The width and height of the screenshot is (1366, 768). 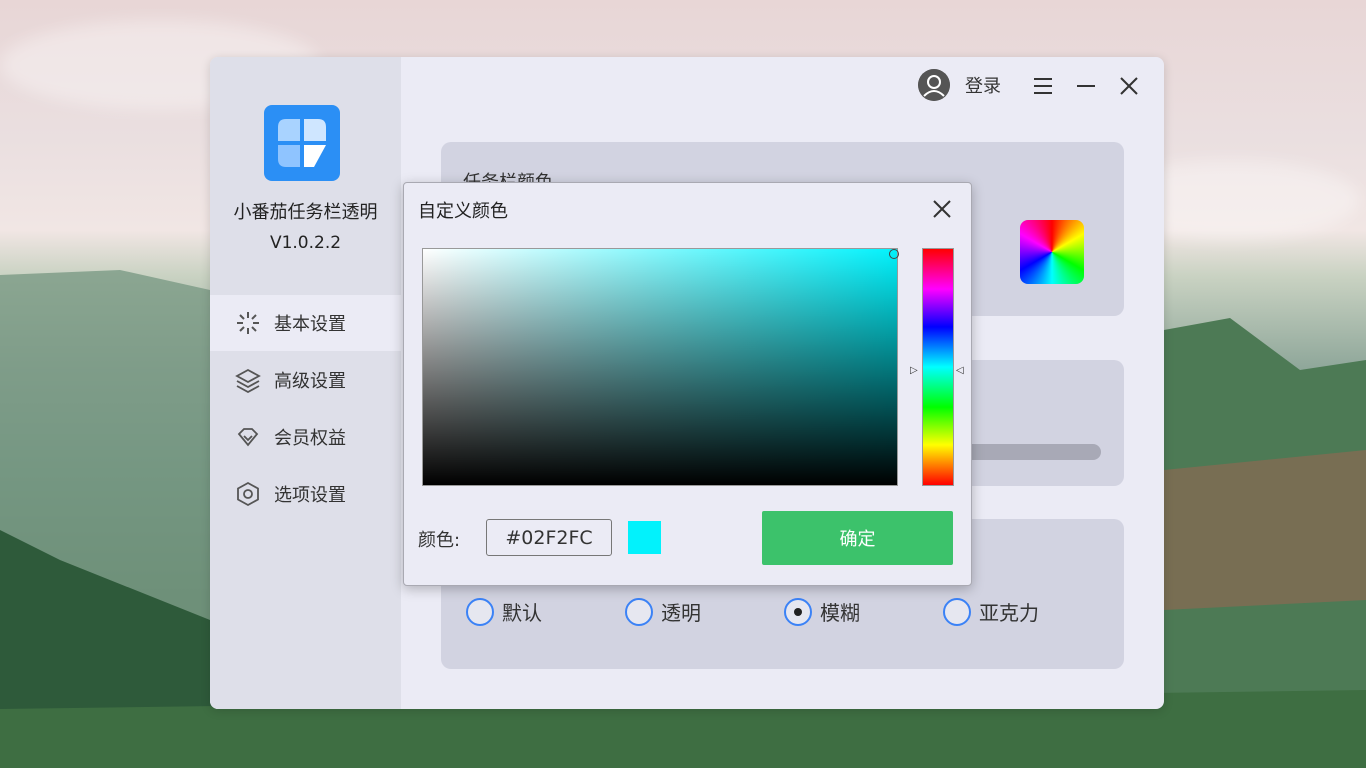 I want to click on radio-label: 模糊, so click(x=840, y=613).